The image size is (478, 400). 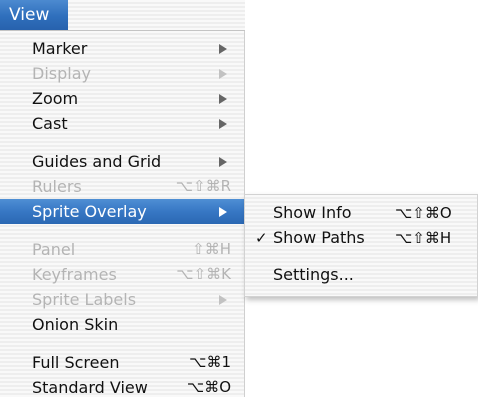 I want to click on menu-item-marker: Marker, so click(x=122, y=48).